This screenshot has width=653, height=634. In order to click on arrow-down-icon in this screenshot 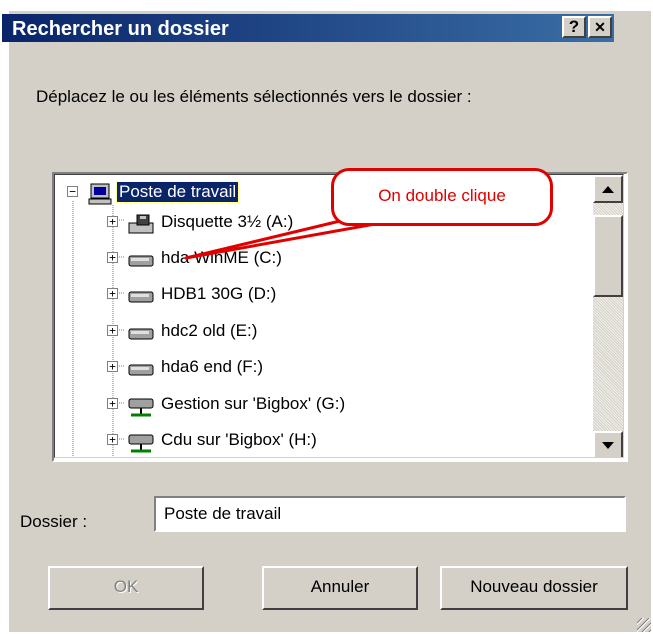, I will do `click(608, 445)`.